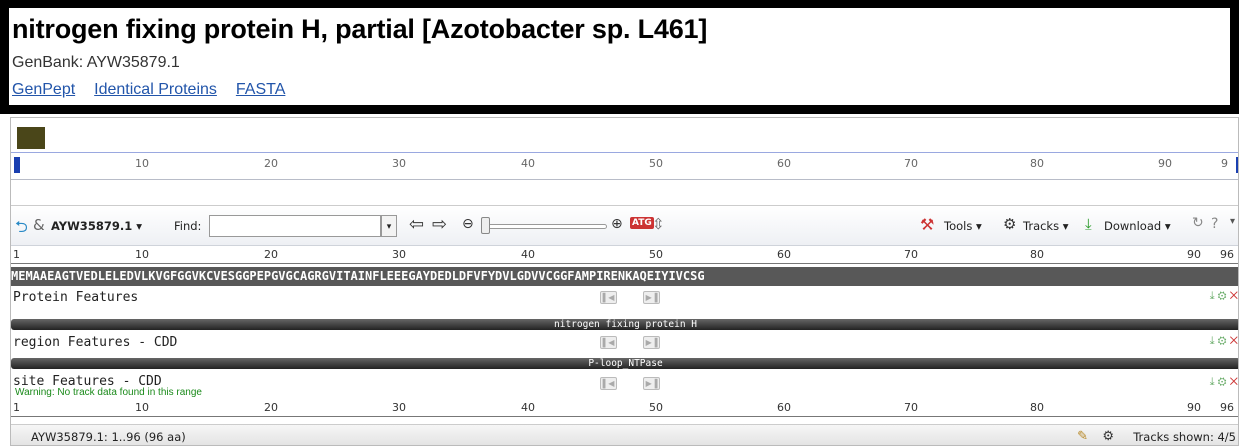 This screenshot has height=446, width=1239. Describe the element at coordinates (31, 138) in the screenshot. I see `overview-highlight` at that location.